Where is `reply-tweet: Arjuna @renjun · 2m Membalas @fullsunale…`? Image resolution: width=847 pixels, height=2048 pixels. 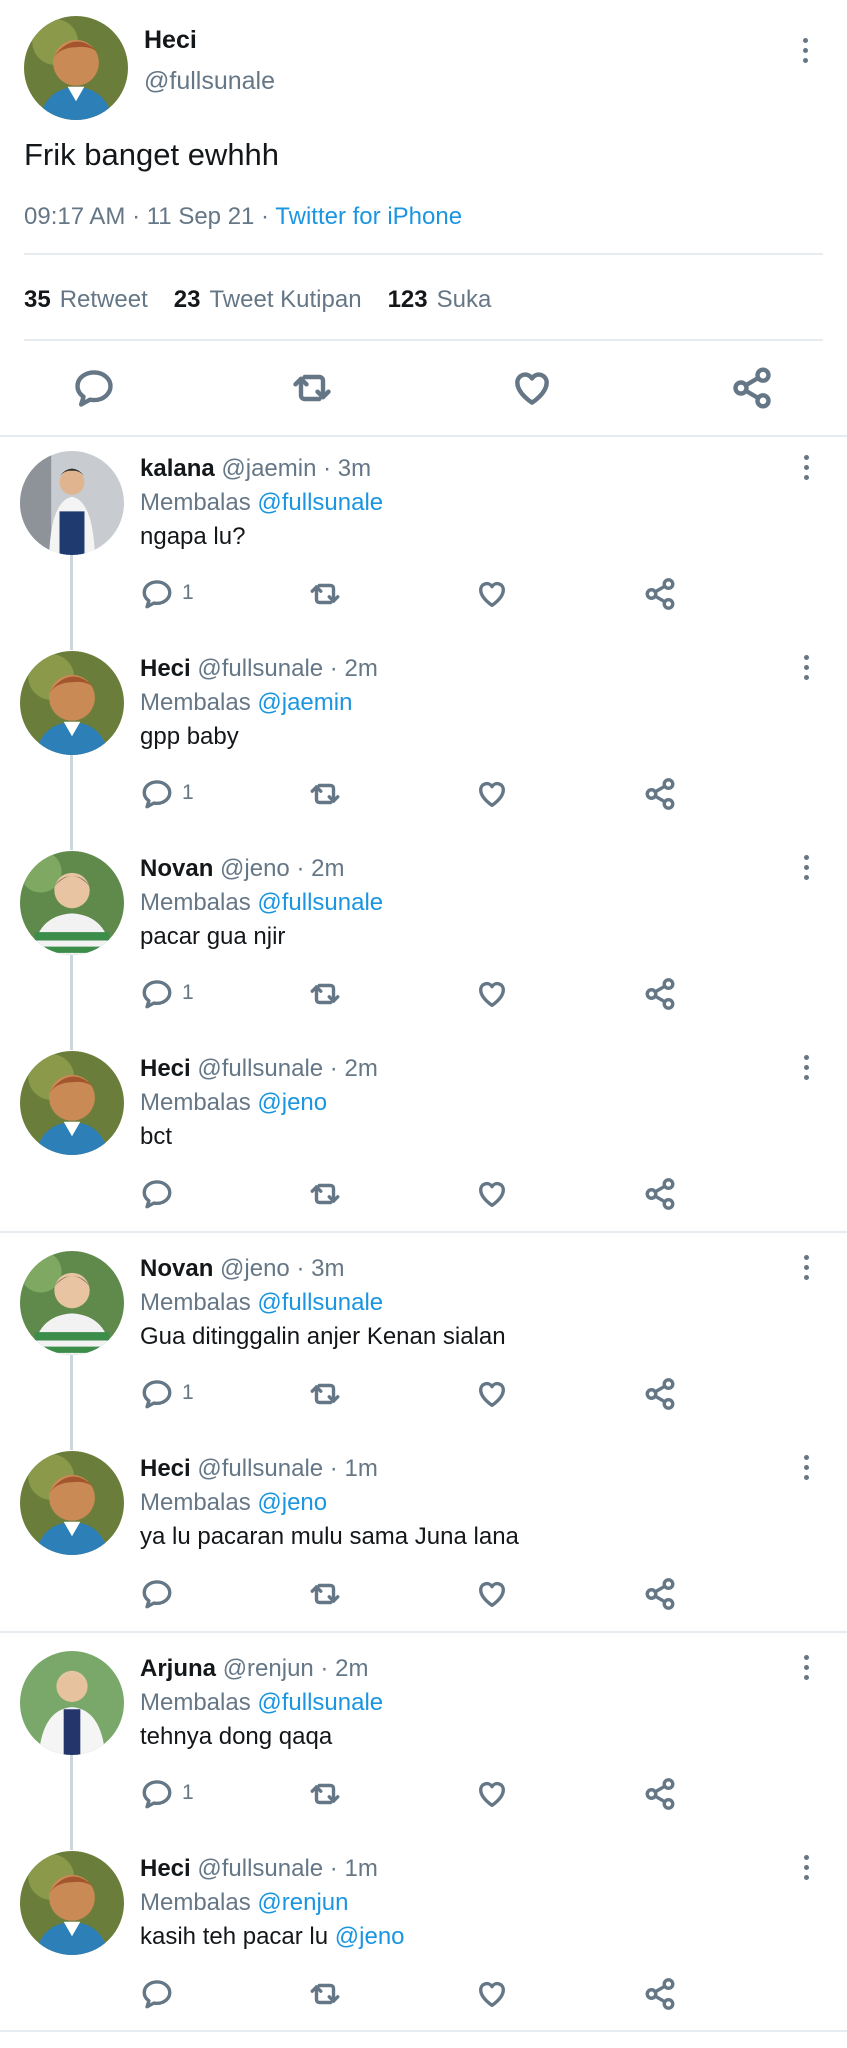 reply-tweet: Arjuna @renjun · 2m Membalas @fullsunale… is located at coordinates (423, 1737).